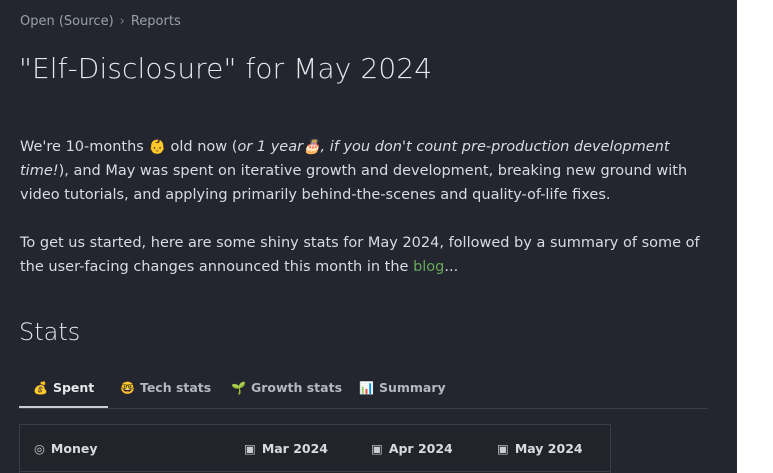 This screenshot has height=473, width=773. I want to click on target-icon: ◎, so click(39, 448).